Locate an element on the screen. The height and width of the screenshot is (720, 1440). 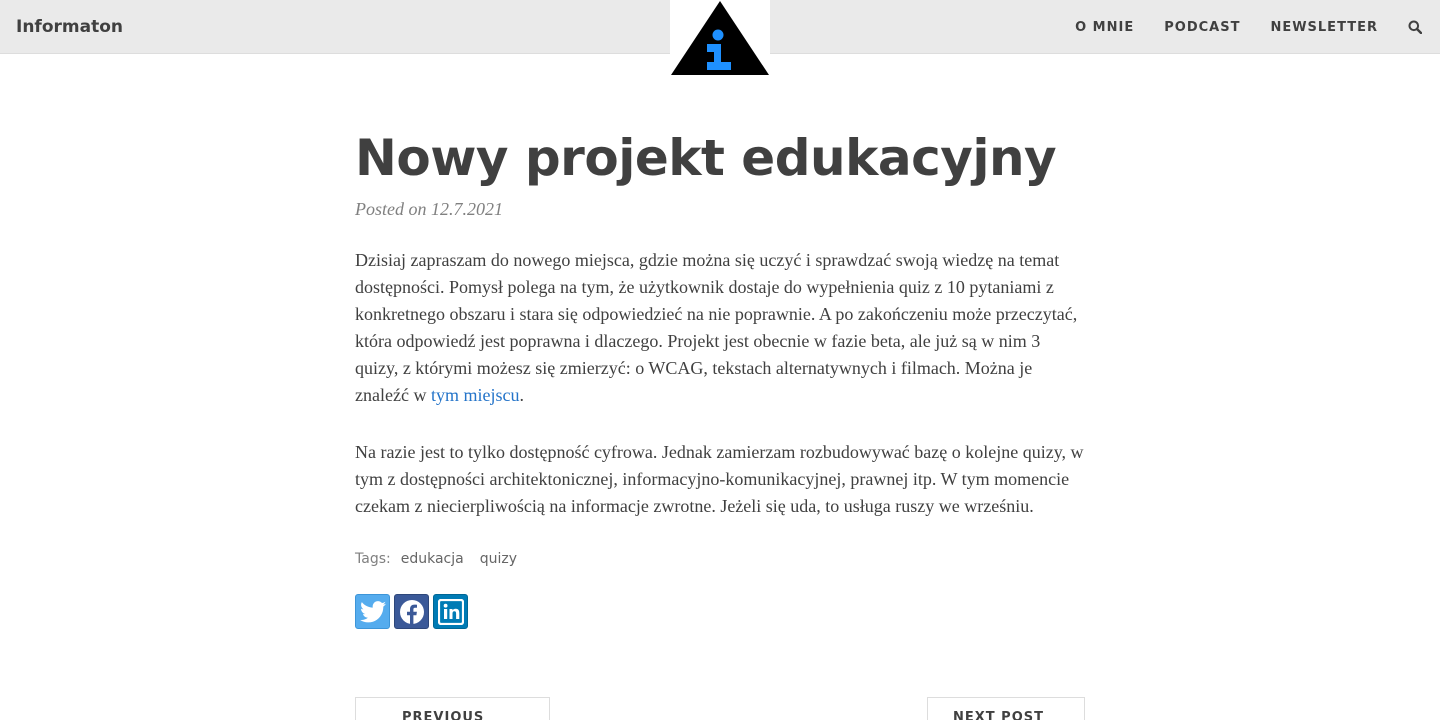
share-linkedin-button is located at coordinates (450, 611).